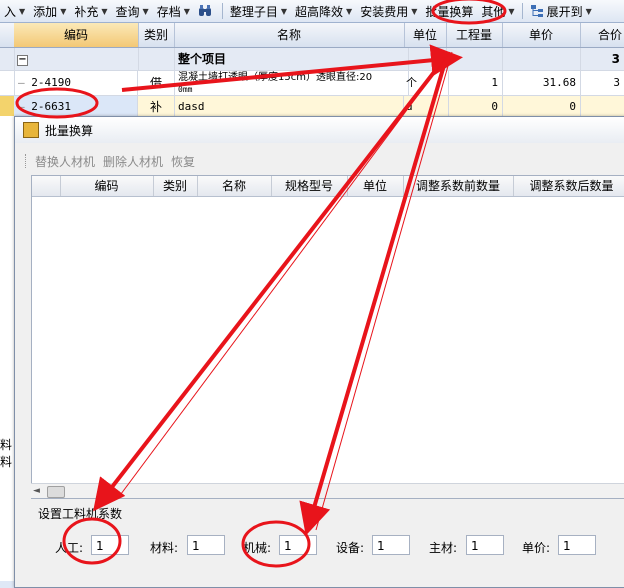 The height and width of the screenshot is (588, 624). What do you see at coordinates (86, 11) in the screenshot?
I see `supplement-label: 补充` at bounding box center [86, 11].